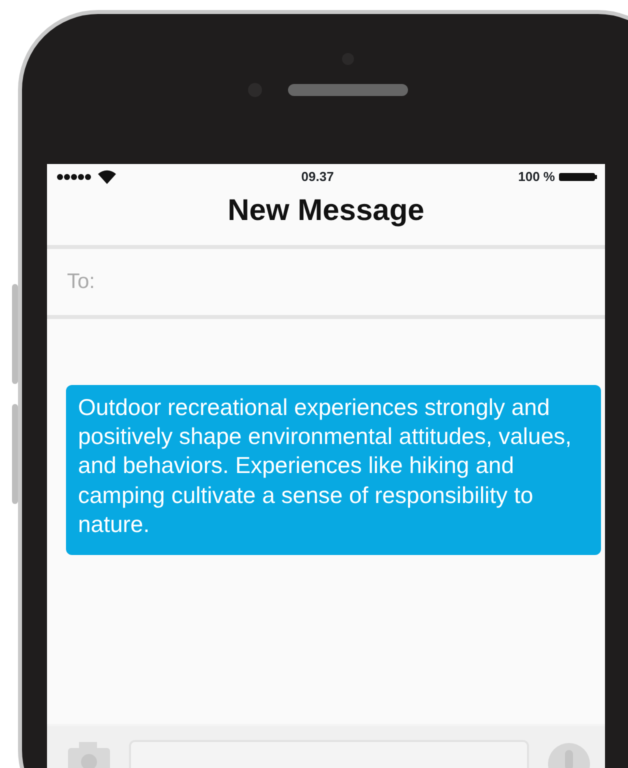 This screenshot has width=628, height=768. What do you see at coordinates (326, 211) in the screenshot?
I see `screen-title: New Message` at bounding box center [326, 211].